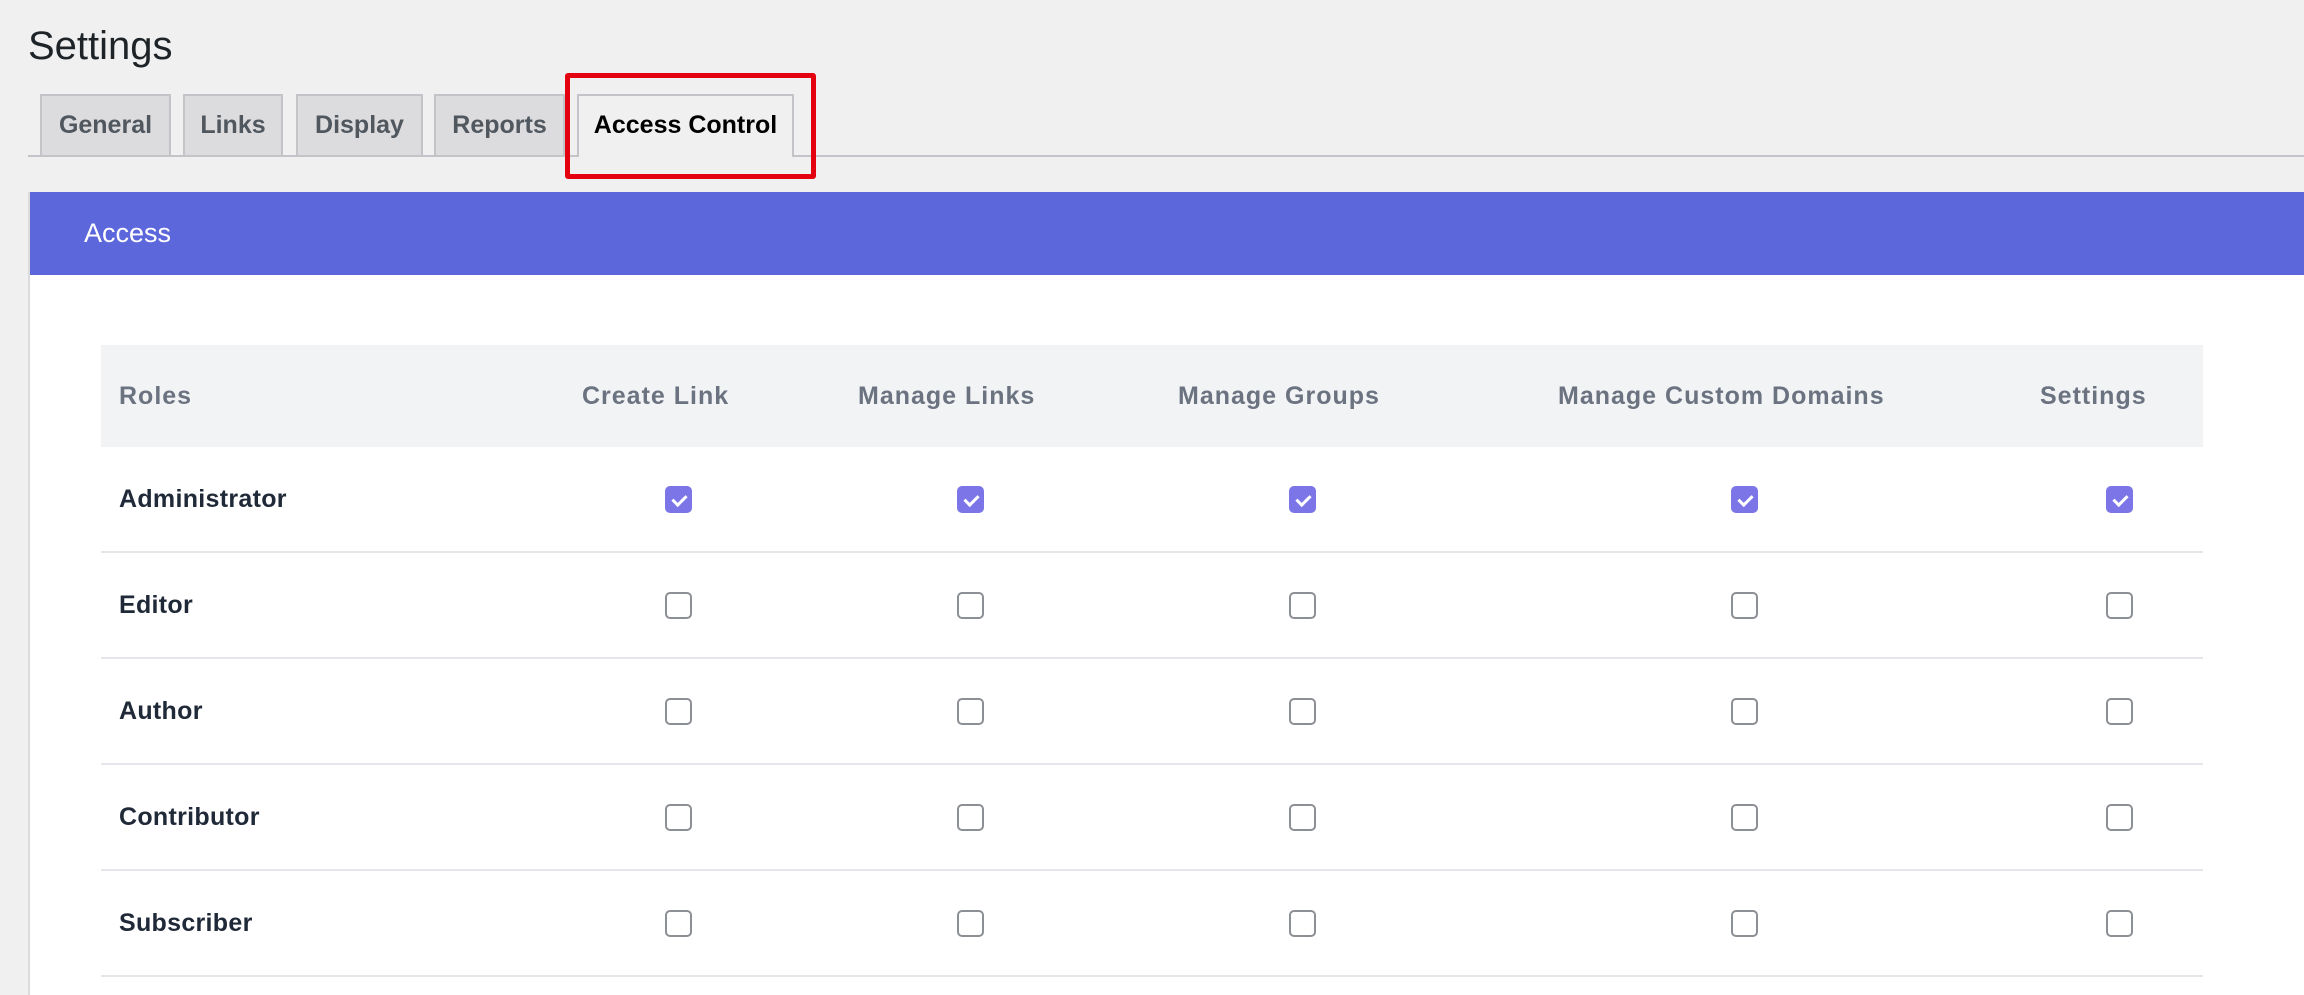  What do you see at coordinates (685, 125) in the screenshot?
I see `tab-access-control: Access Control` at bounding box center [685, 125].